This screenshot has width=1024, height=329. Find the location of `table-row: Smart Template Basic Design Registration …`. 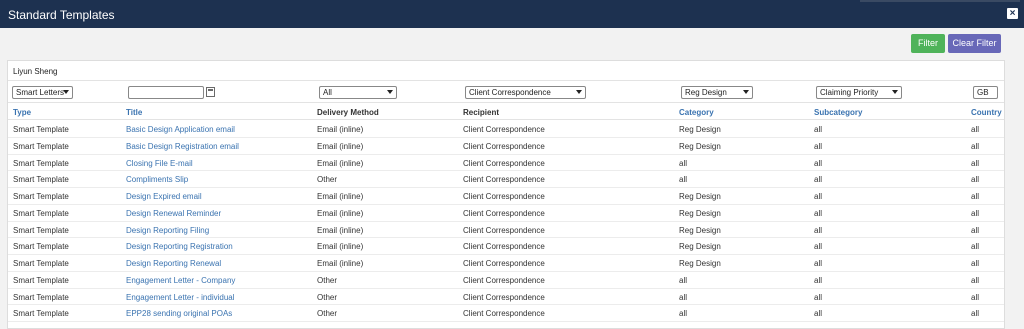

table-row: Smart Template Basic Design Registration … is located at coordinates (506, 146).